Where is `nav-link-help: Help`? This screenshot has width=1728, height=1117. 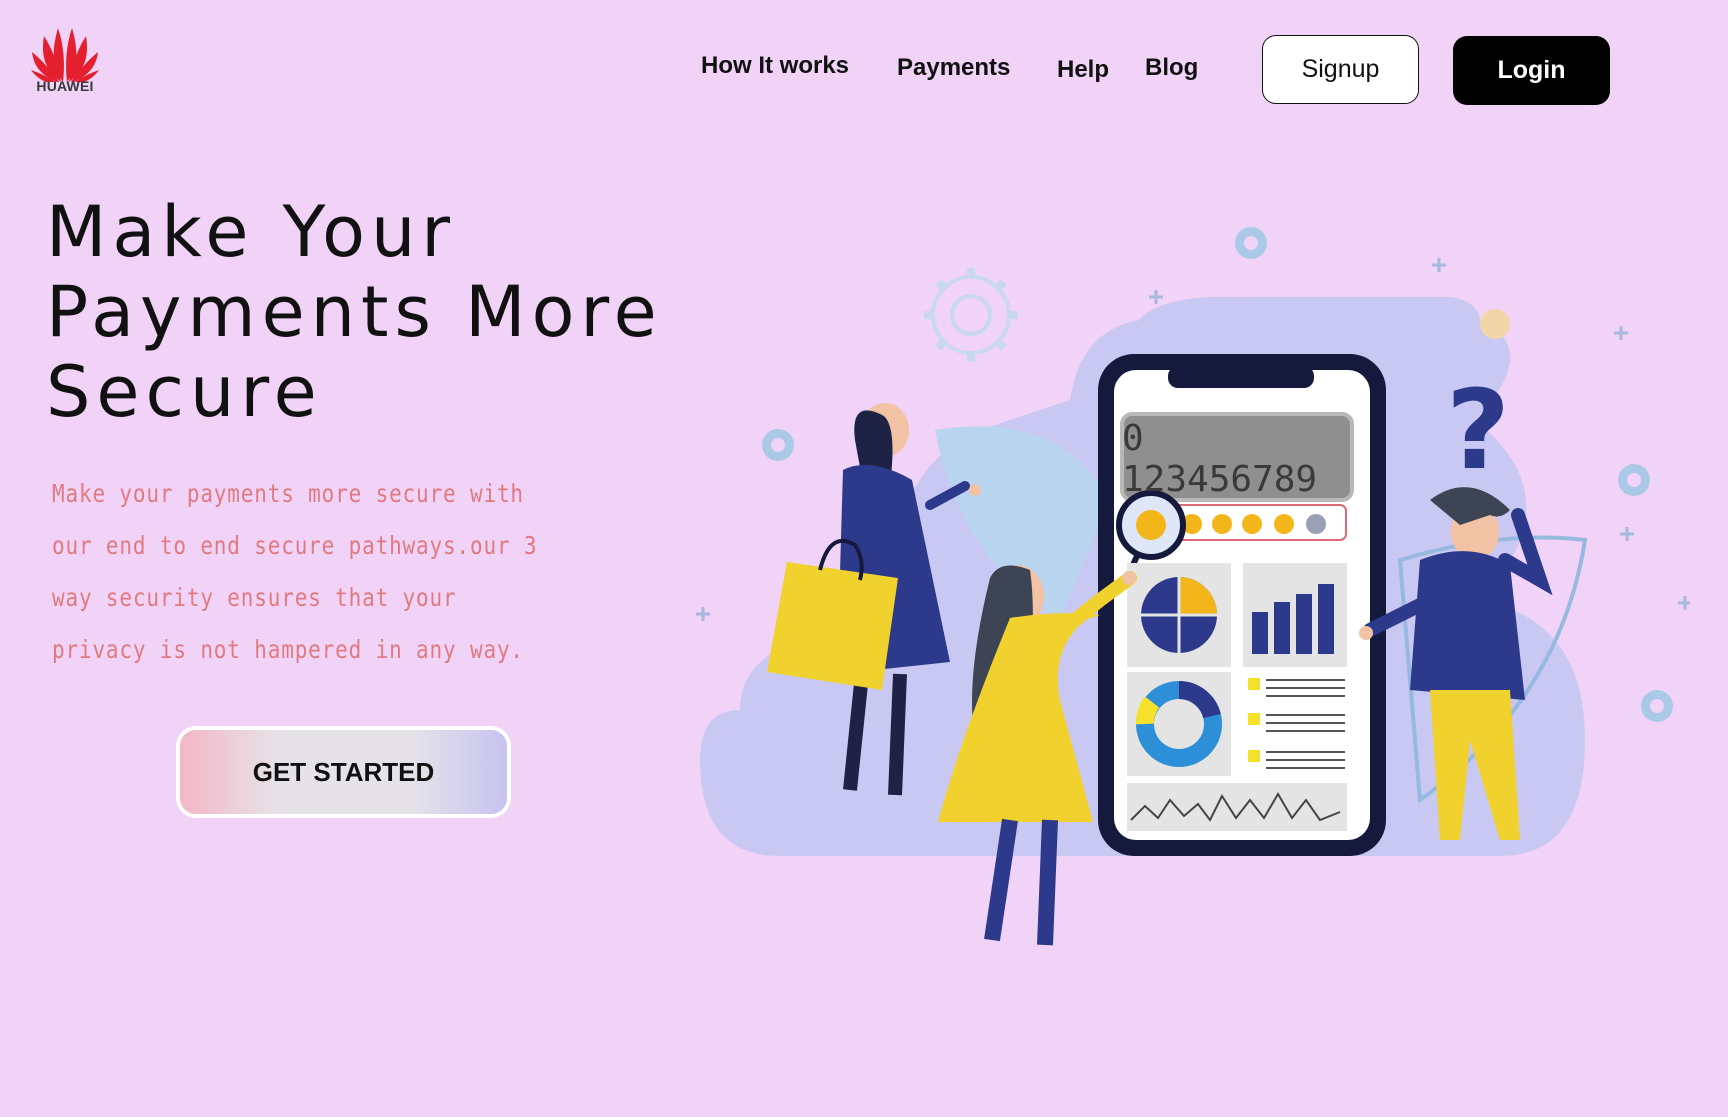 nav-link-help: Help is located at coordinates (1083, 70).